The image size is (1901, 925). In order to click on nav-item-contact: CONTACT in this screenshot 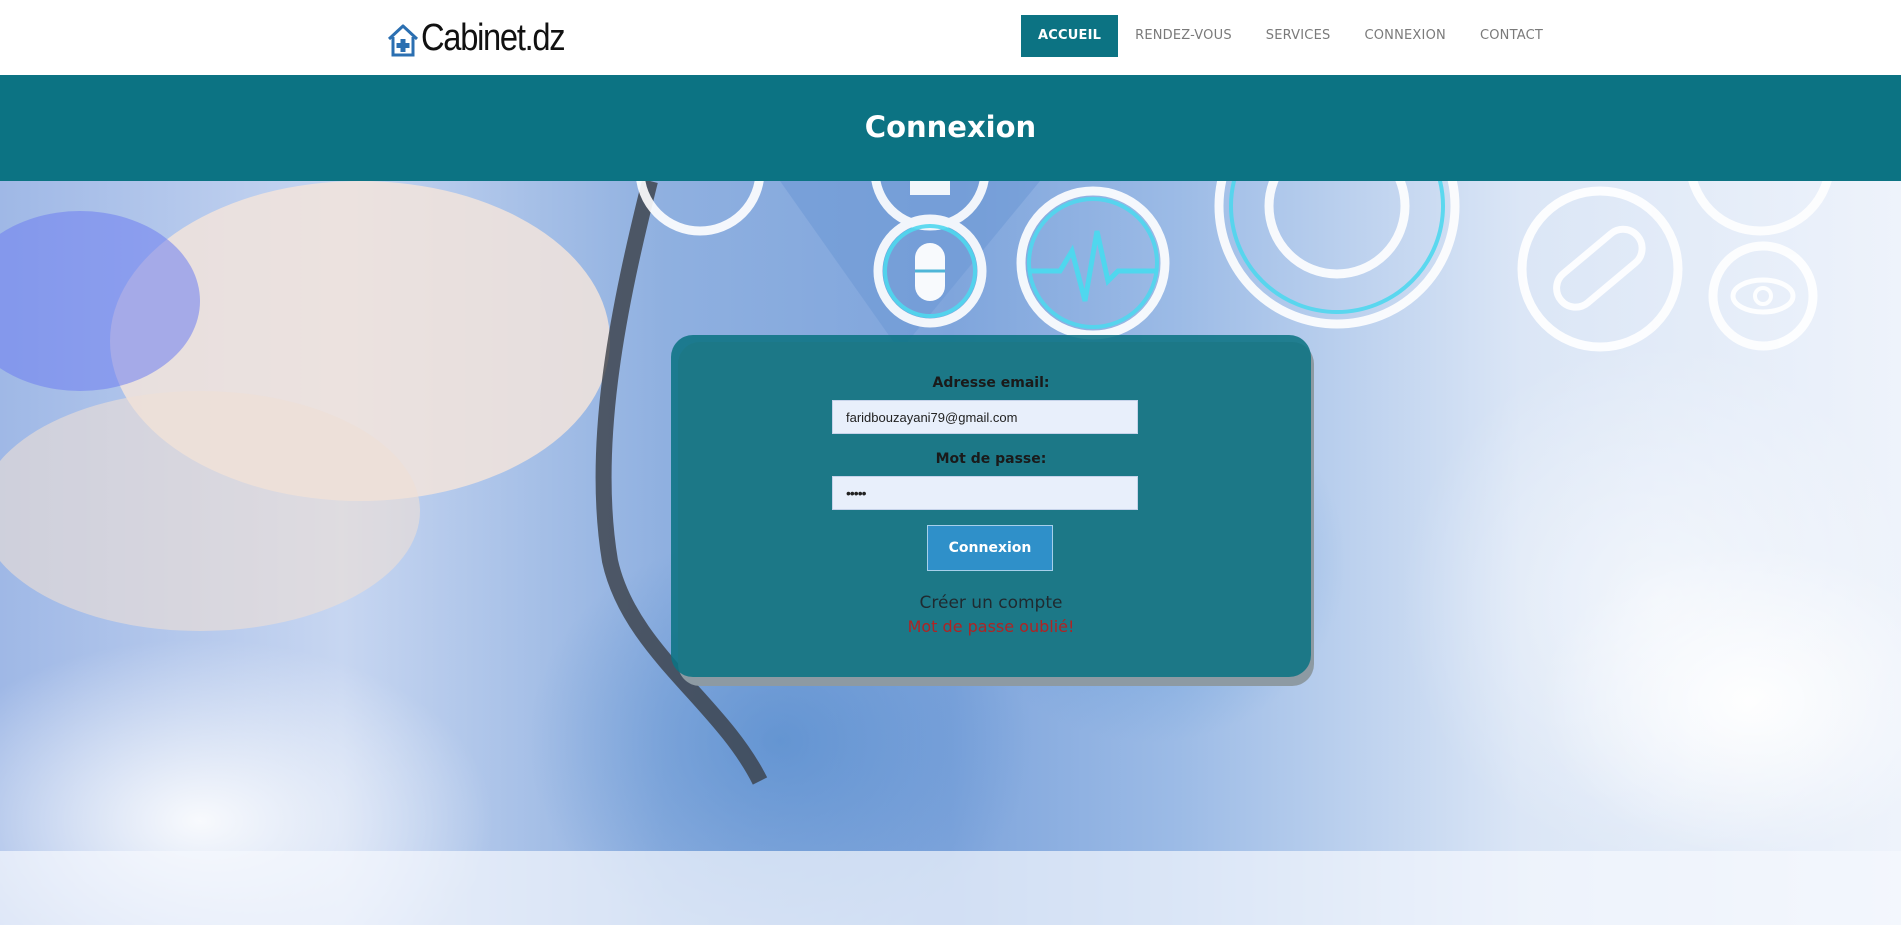, I will do `click(1511, 36)`.